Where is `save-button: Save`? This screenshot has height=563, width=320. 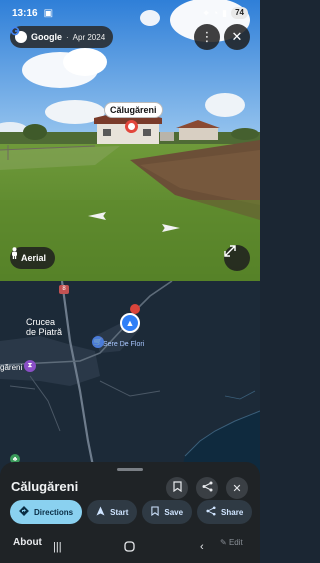 save-button: Save is located at coordinates (167, 512).